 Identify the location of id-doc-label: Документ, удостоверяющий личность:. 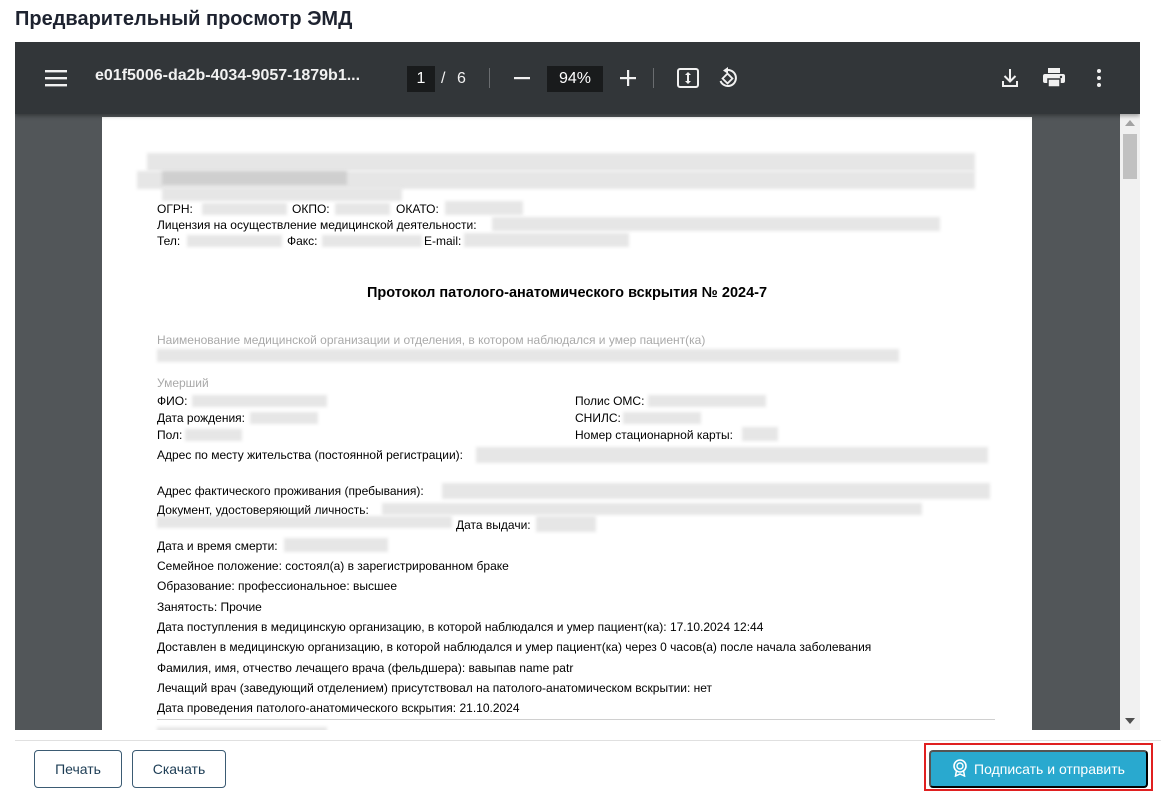
(263, 510).